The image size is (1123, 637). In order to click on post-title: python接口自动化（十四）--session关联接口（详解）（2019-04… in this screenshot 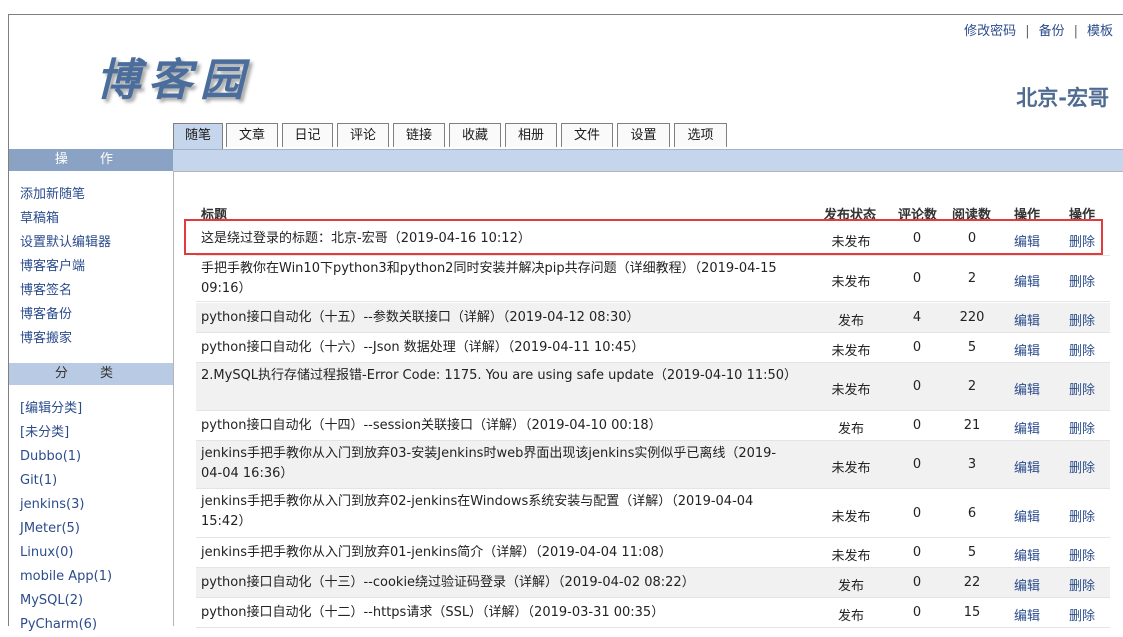, I will do `click(499, 426)`.